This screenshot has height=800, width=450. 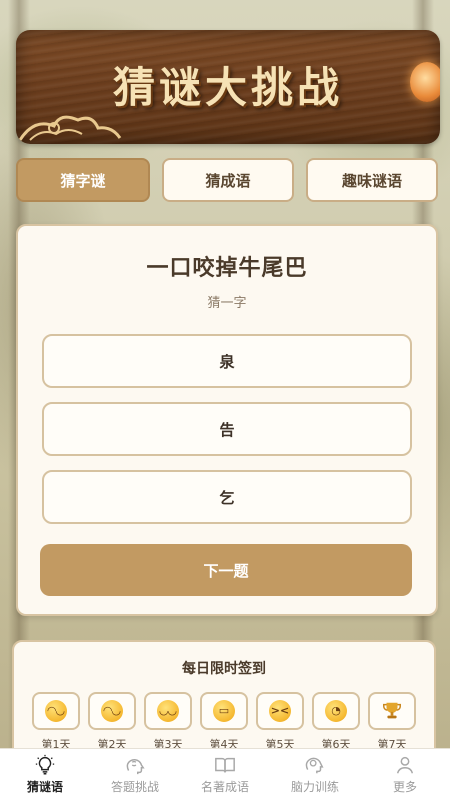 I want to click on user-icon, so click(x=405, y=765).